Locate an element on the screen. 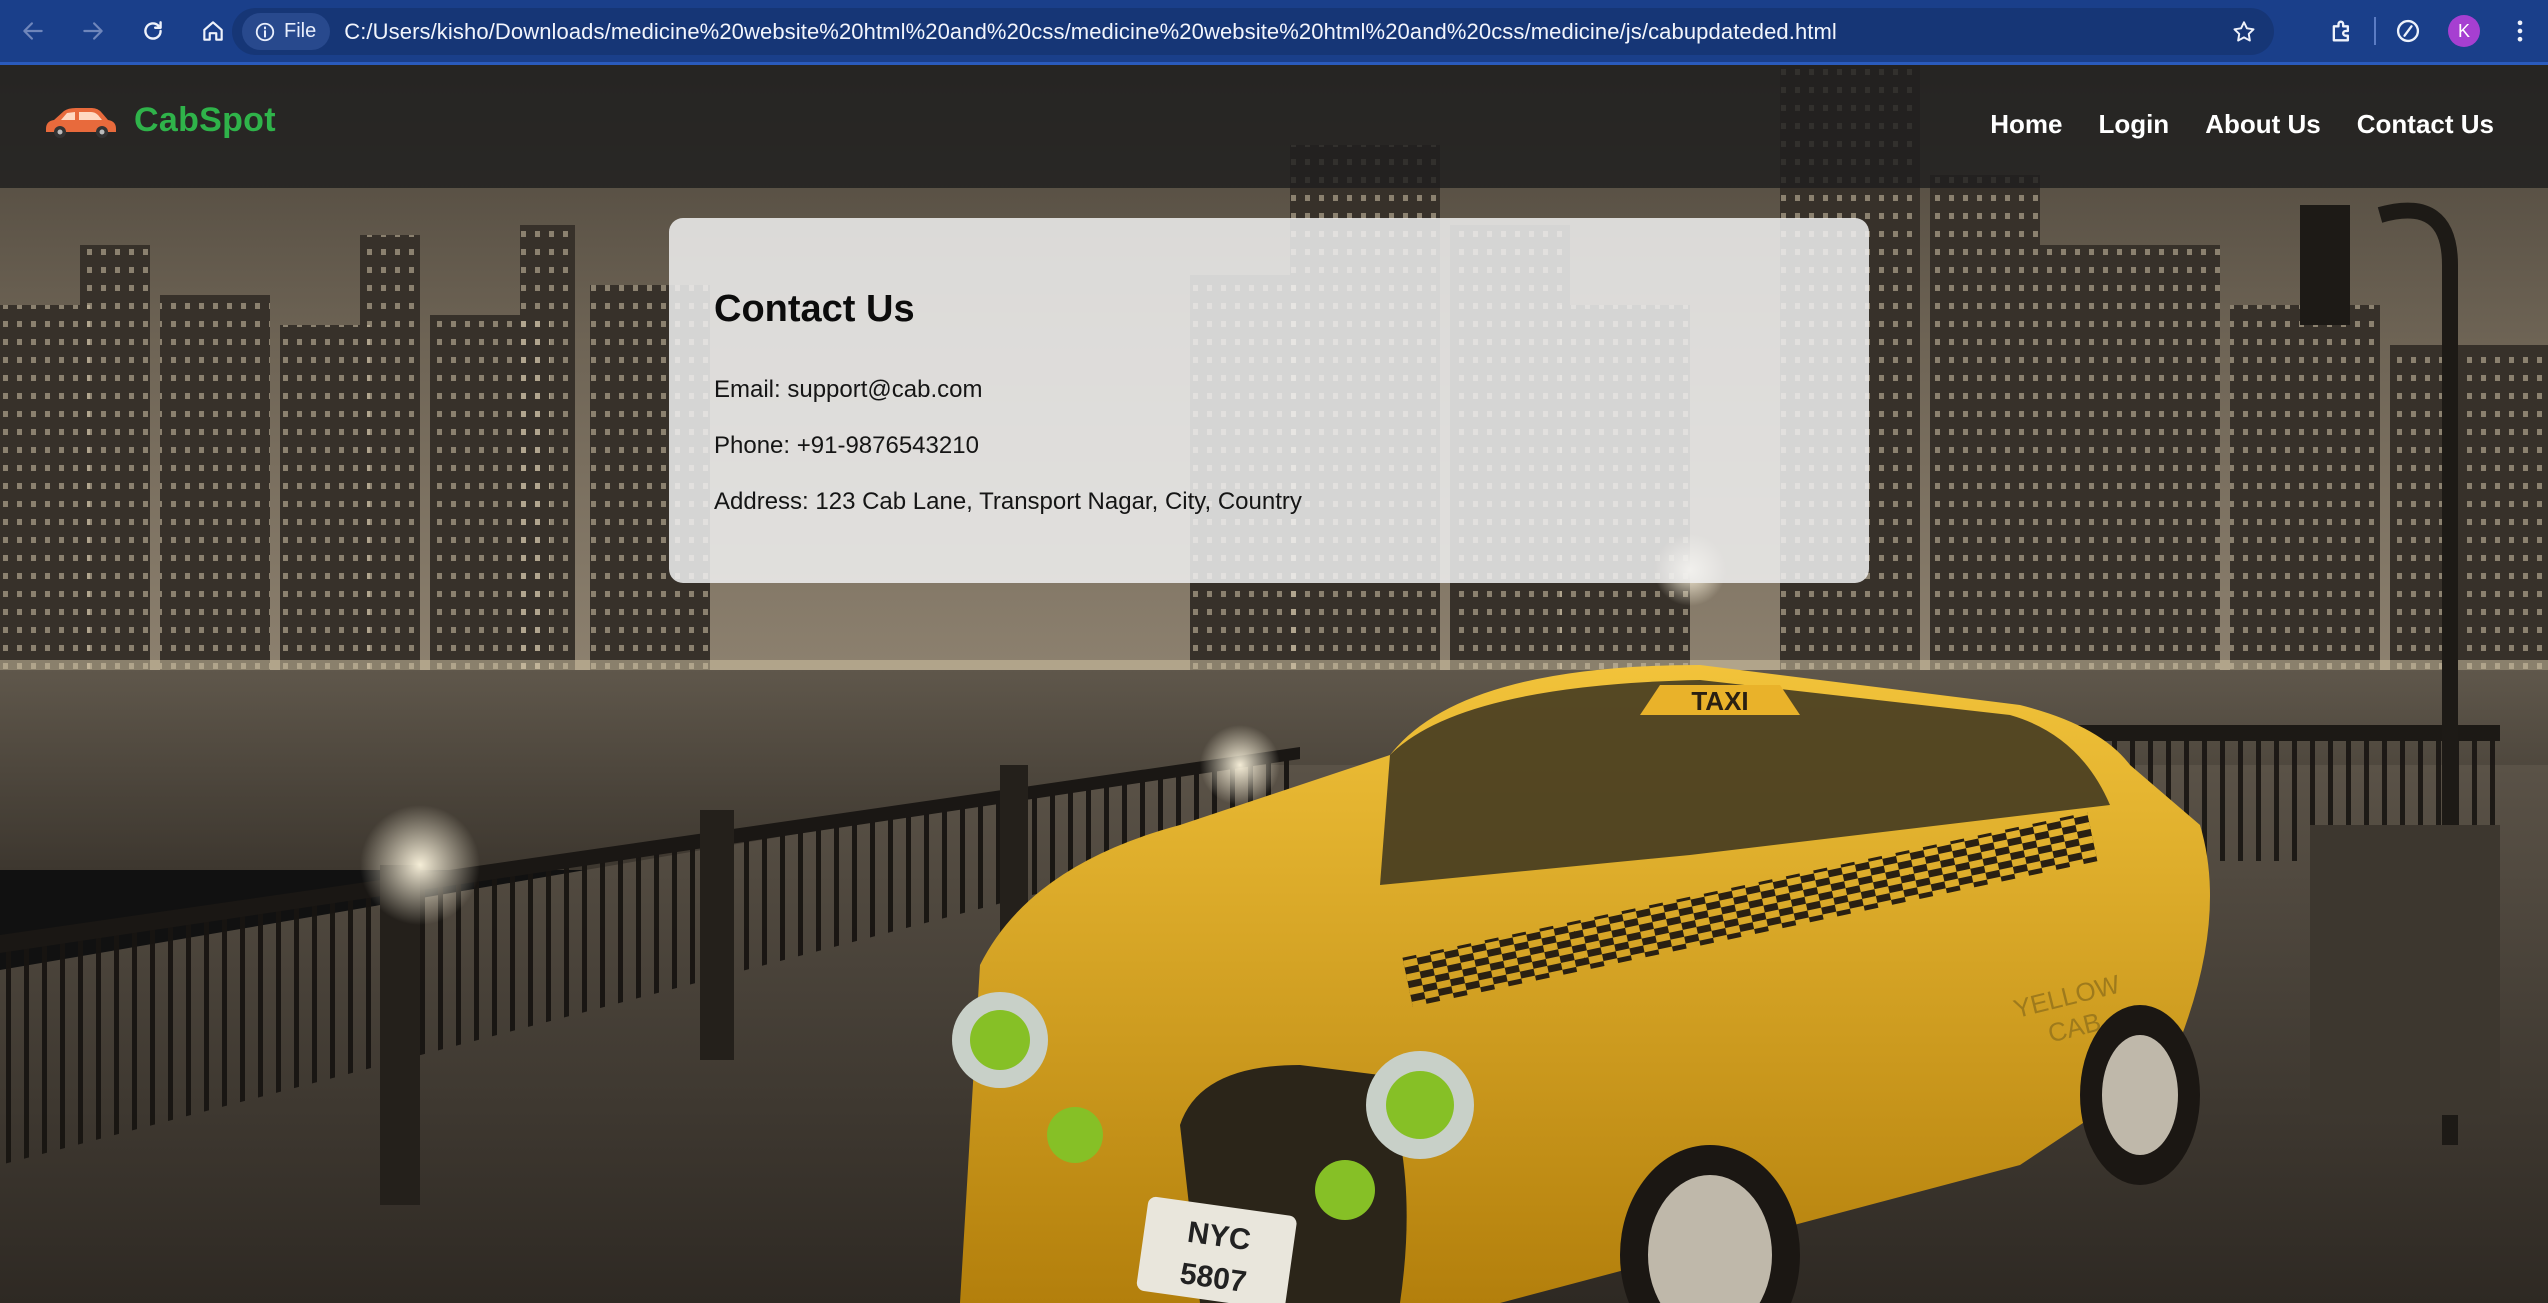 This screenshot has width=2548, height=1303. brand-name: CabSpot is located at coordinates (205, 120).